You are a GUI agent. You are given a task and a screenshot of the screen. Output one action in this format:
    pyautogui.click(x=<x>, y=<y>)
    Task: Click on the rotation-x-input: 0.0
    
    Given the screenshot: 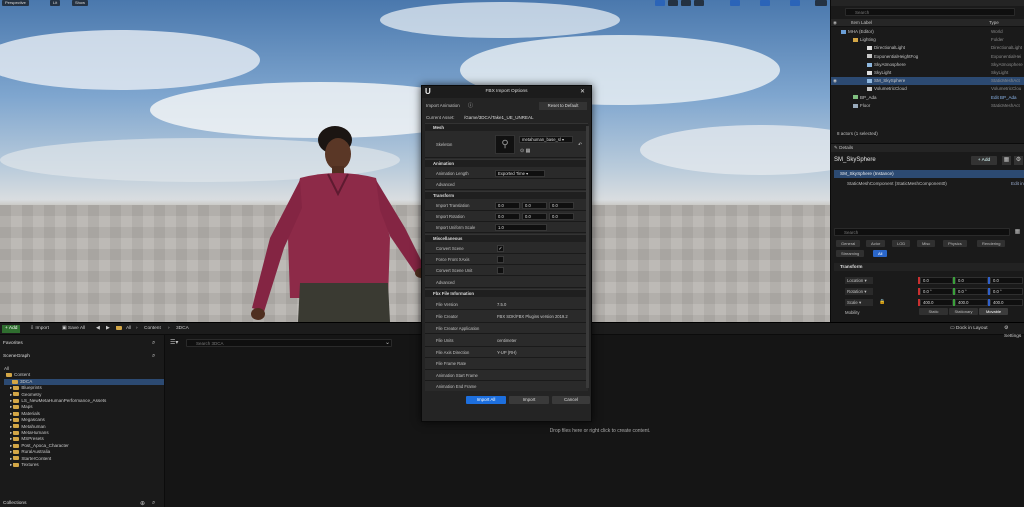 What is the action you would take?
    pyautogui.click(x=507, y=216)
    